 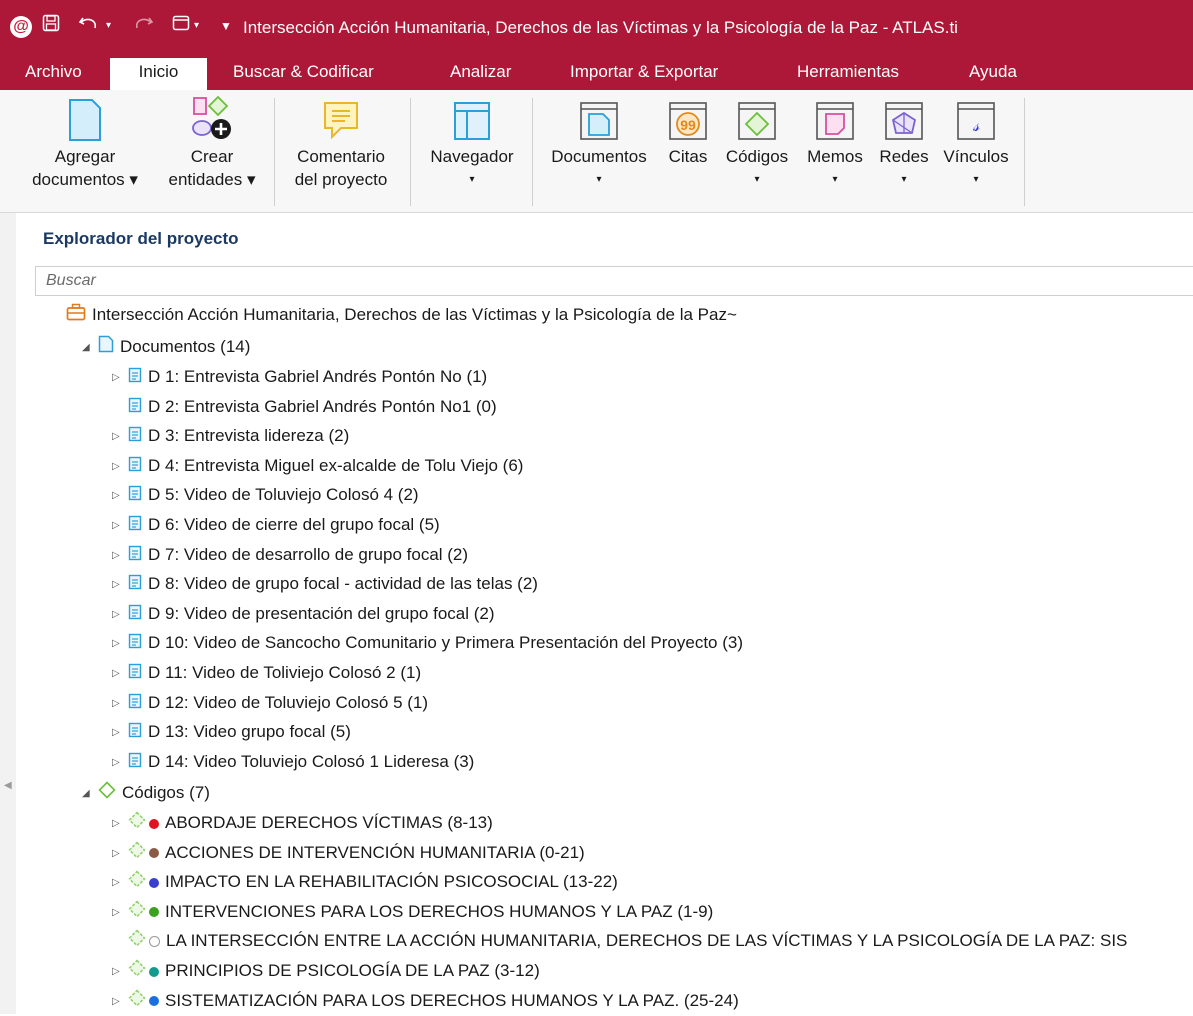 I want to click on logo-letter: @, so click(x=21, y=26).